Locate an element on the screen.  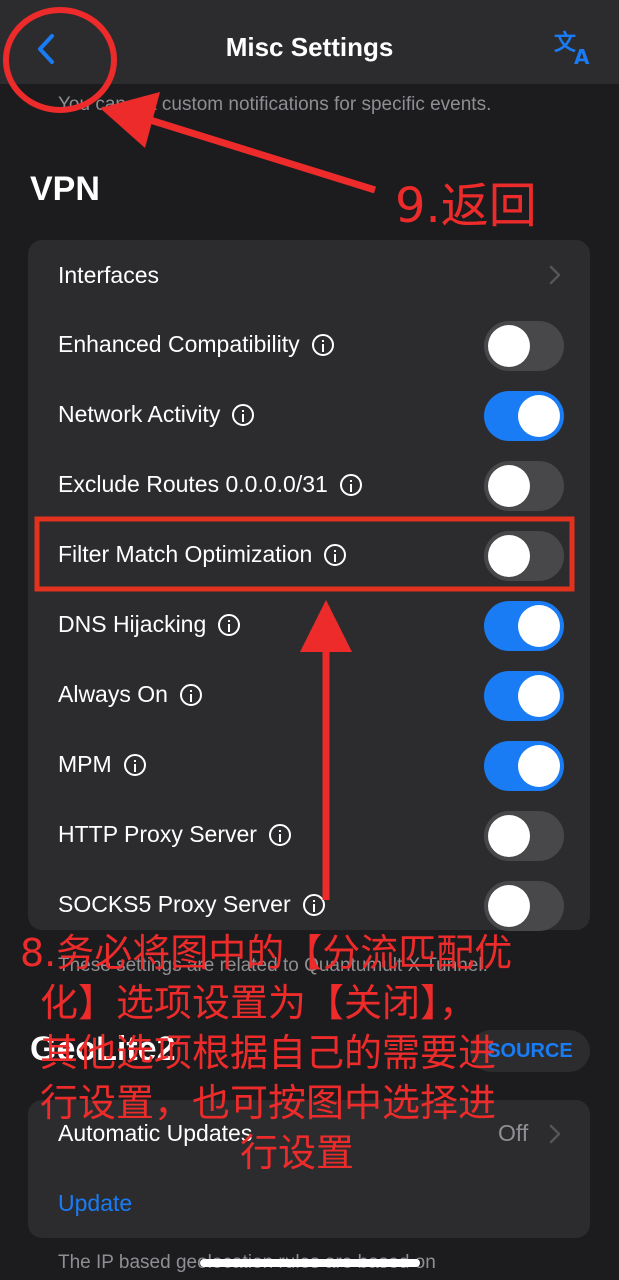
network-activity-row: Network Activity is located at coordinates (156, 414).